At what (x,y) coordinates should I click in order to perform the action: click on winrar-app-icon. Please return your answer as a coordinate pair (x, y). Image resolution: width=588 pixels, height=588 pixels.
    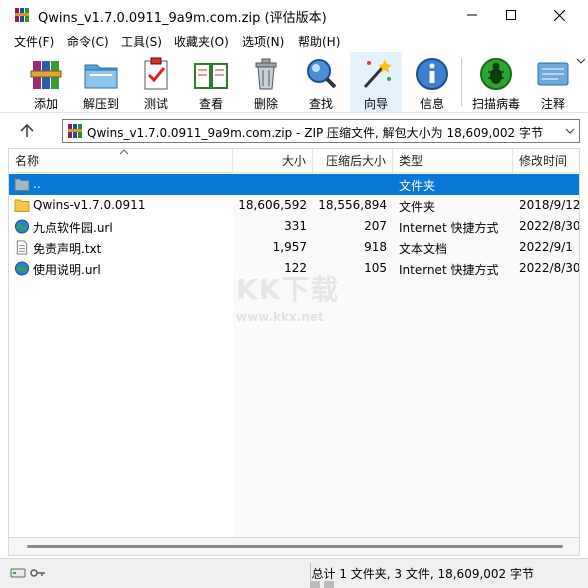
    Looking at the image, I should click on (22, 15).